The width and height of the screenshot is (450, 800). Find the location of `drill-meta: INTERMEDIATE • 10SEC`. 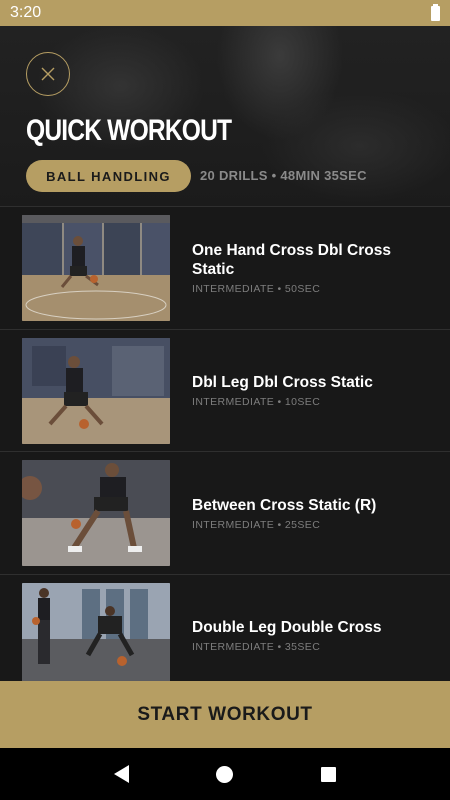

drill-meta: INTERMEDIATE • 10SEC is located at coordinates (256, 402).